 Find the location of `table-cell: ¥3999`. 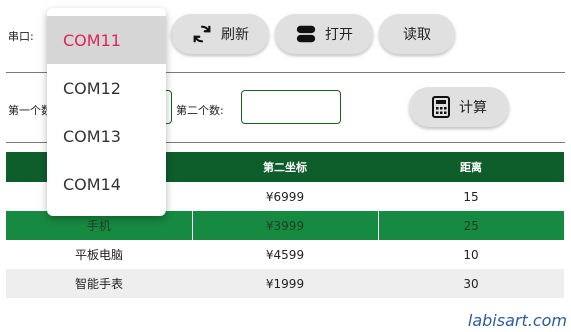

table-cell: ¥3999 is located at coordinates (284, 225).